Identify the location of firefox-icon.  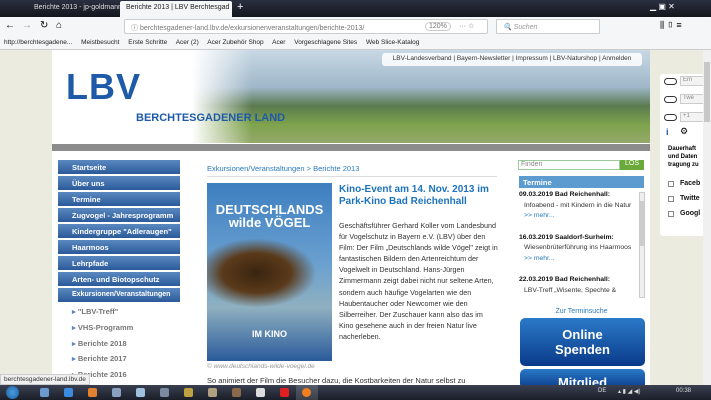
(306, 392).